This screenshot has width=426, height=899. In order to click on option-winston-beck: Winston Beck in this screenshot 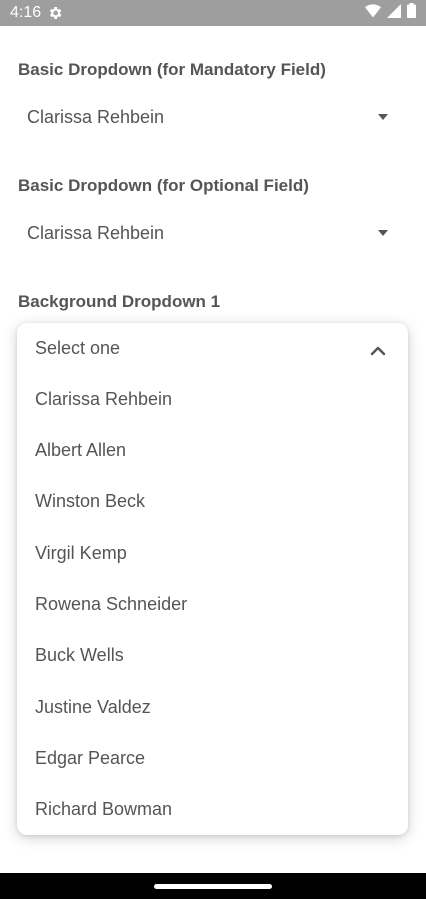, I will do `click(212, 501)`.